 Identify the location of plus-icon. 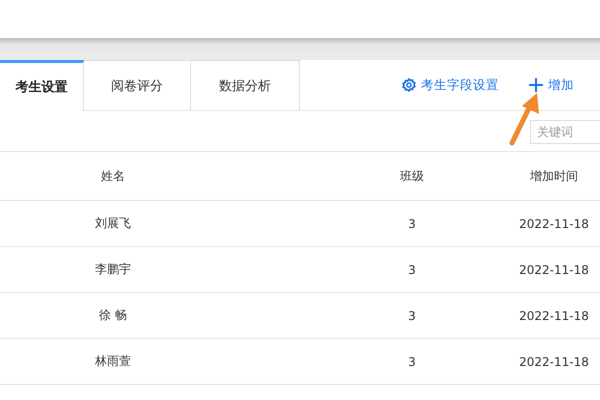
(536, 85).